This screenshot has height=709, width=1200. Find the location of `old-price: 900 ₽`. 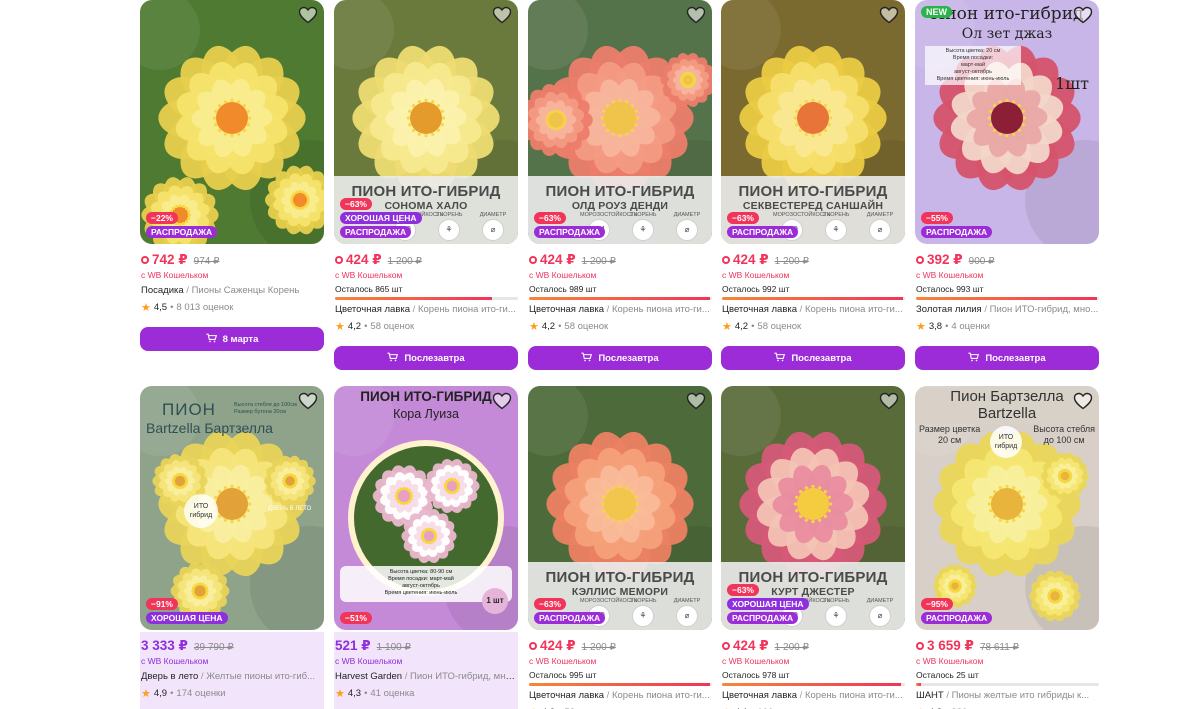

old-price: 900 ₽ is located at coordinates (981, 261).